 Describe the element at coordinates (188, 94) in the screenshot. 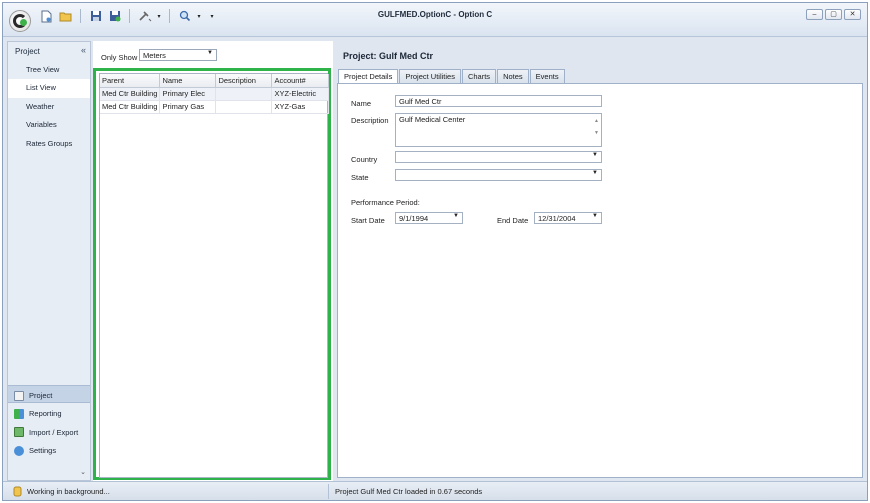

I see `cell-name: Primary Elec` at that location.